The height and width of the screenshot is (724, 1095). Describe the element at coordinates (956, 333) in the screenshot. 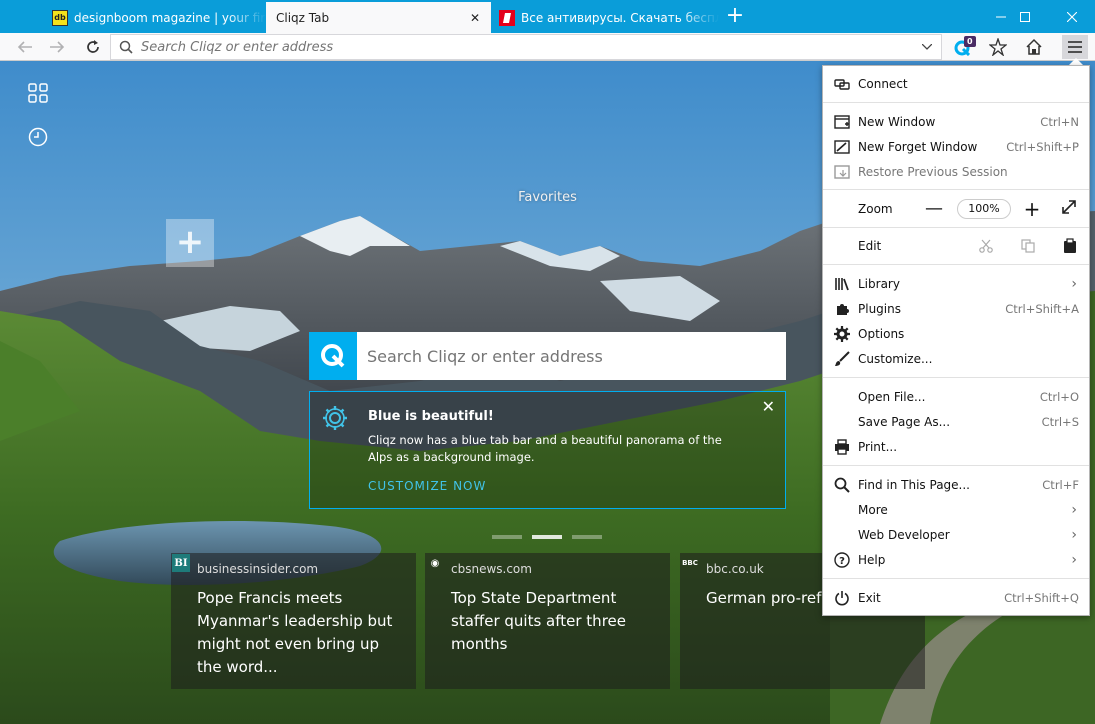

I see `menu-item-options: Options` at that location.